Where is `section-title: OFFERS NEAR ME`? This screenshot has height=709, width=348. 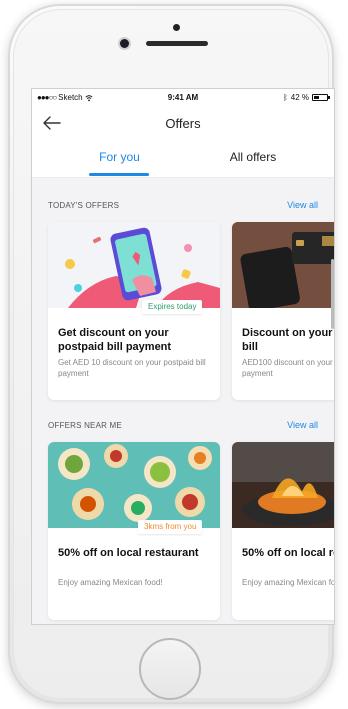 section-title: OFFERS NEAR ME is located at coordinates (85, 425).